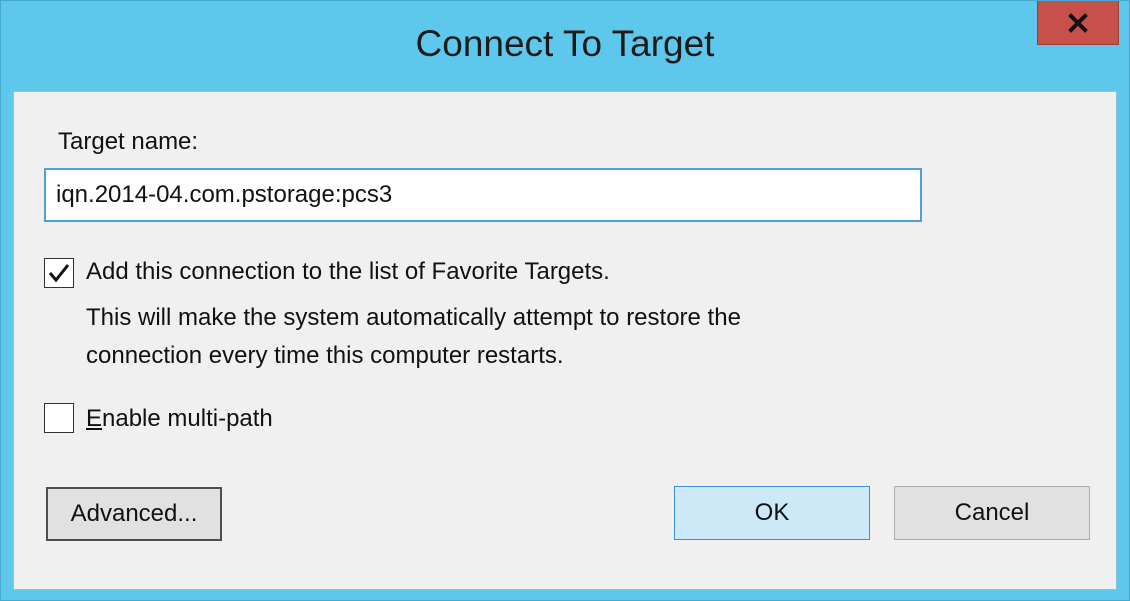 Image resolution: width=1130 pixels, height=601 pixels. Describe the element at coordinates (59, 418) in the screenshot. I see `enable-multipath-checkbox` at that location.